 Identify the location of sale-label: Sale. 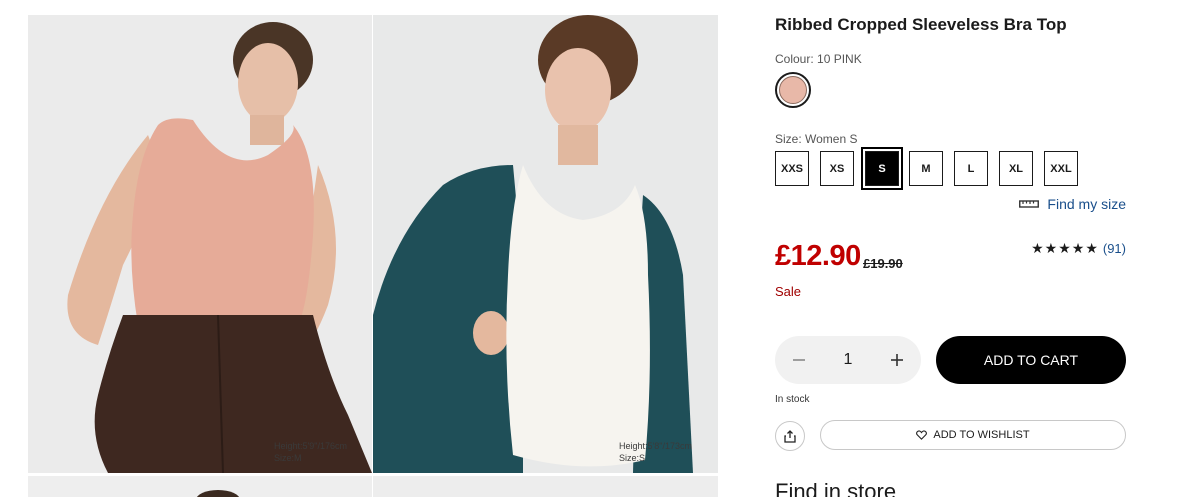
(788, 291).